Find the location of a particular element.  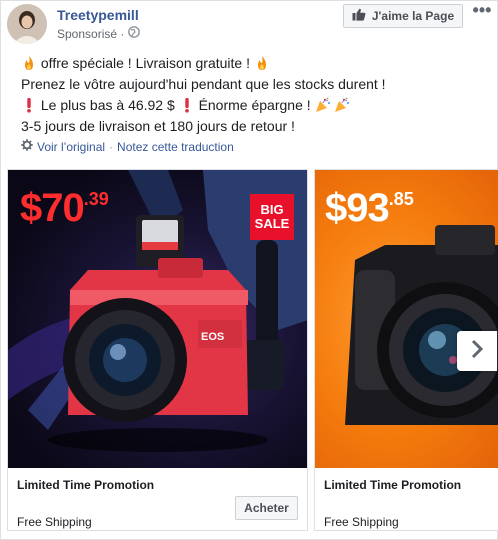

more-options-button: ••• is located at coordinates (482, 12).